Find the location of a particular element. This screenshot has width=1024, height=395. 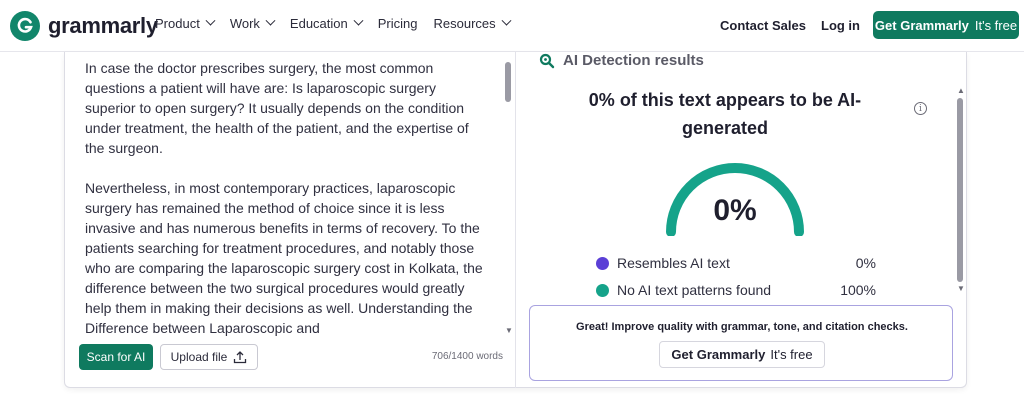

get-grammarly-button: Get Grammarly It's free is located at coordinates (946, 25).